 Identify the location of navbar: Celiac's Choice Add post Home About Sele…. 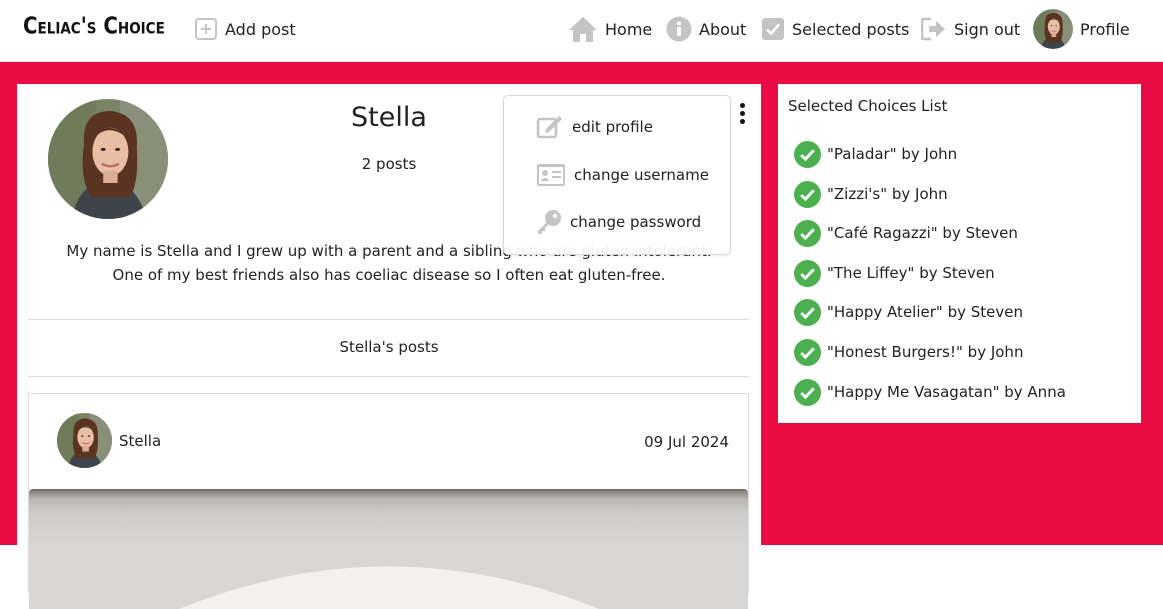
(581, 31).